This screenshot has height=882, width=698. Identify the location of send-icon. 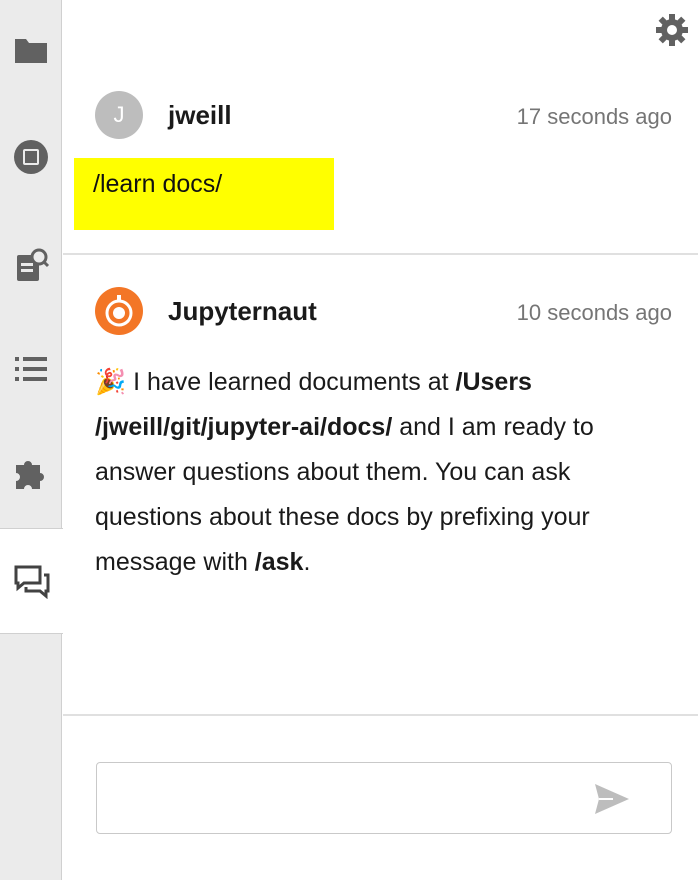
(612, 799).